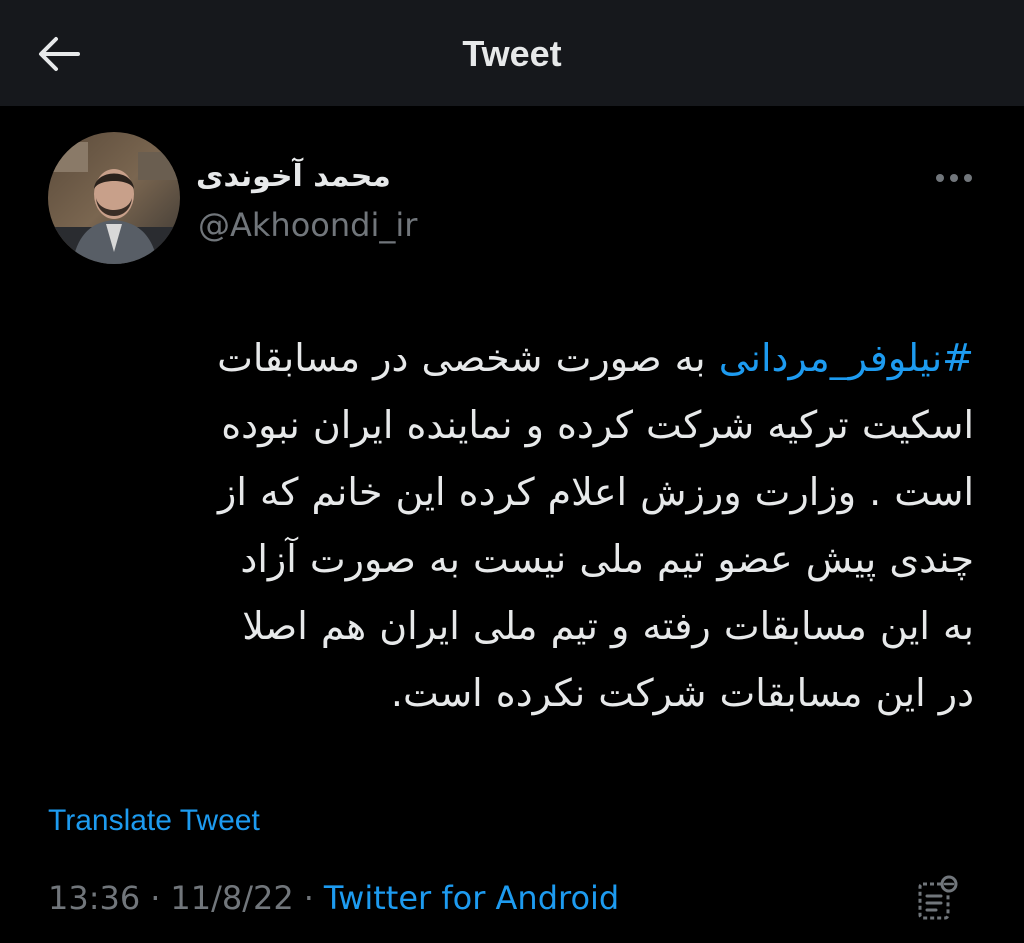 The height and width of the screenshot is (943, 1024). What do you see at coordinates (94, 898) in the screenshot?
I see `tweet-time: 13:36` at bounding box center [94, 898].